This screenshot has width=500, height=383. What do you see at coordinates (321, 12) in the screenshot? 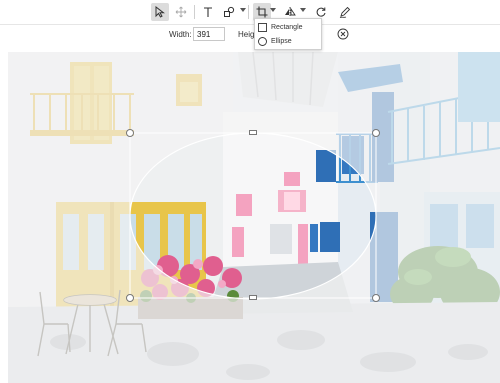
I see `rotate-icon` at bounding box center [321, 12].